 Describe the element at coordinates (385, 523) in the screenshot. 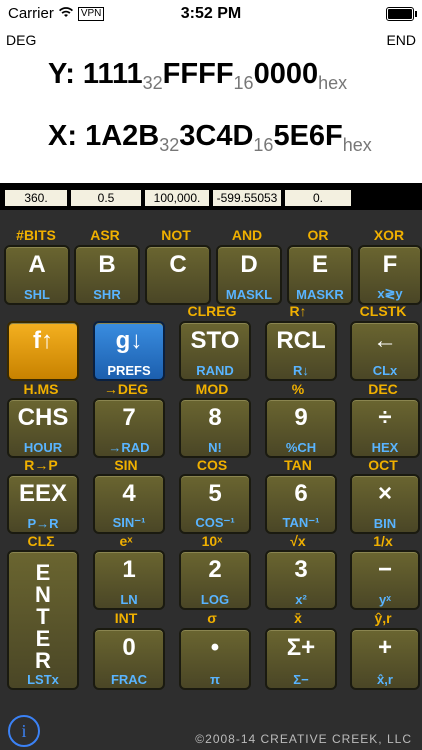

I see `key-sub: BIN` at that location.